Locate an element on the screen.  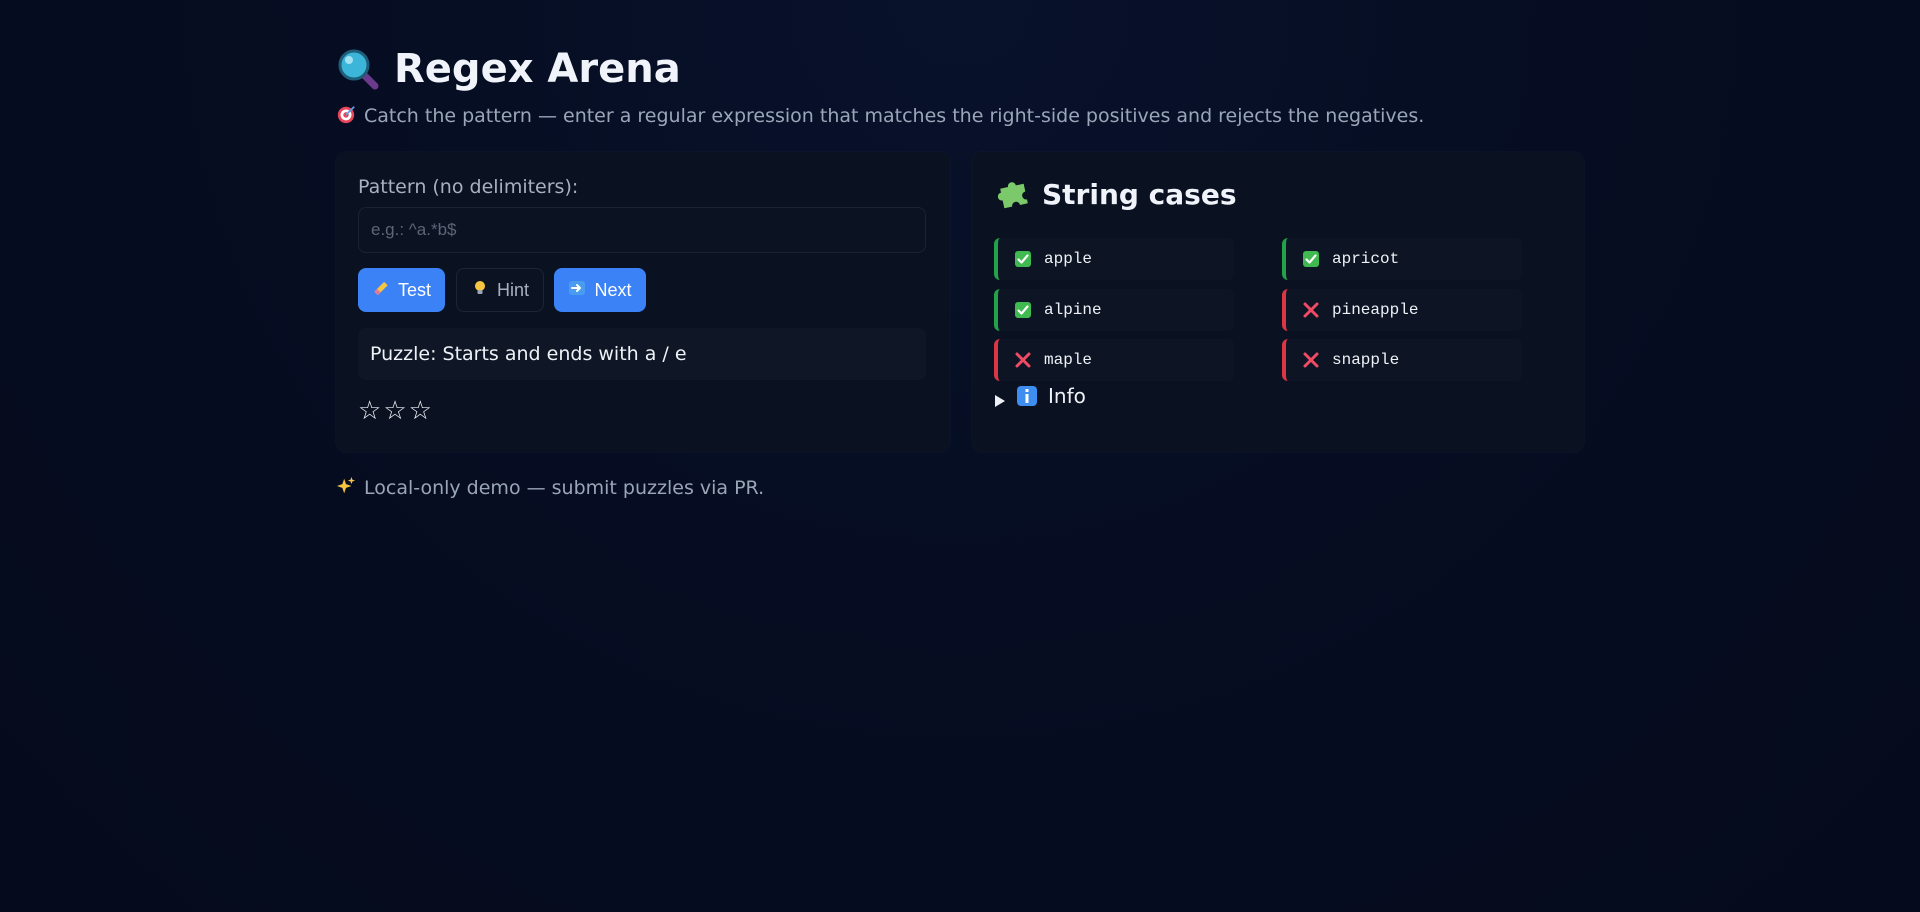
ruler-pencil-icon is located at coordinates (381, 290).